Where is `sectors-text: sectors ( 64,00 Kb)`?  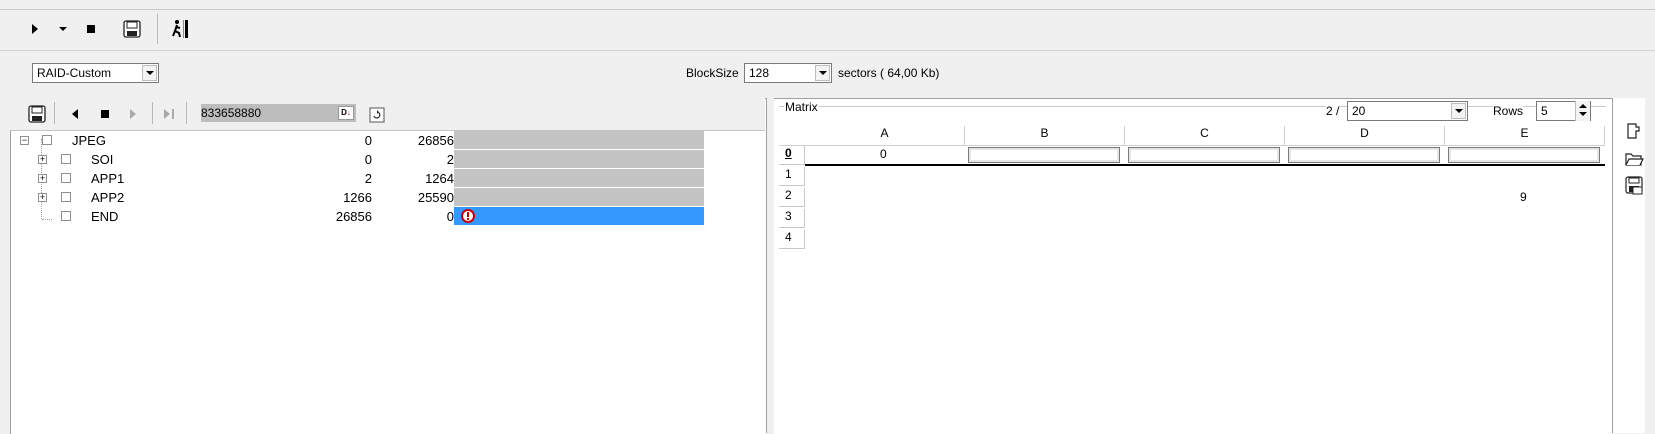
sectors-text: sectors ( 64,00 Kb) is located at coordinates (889, 73).